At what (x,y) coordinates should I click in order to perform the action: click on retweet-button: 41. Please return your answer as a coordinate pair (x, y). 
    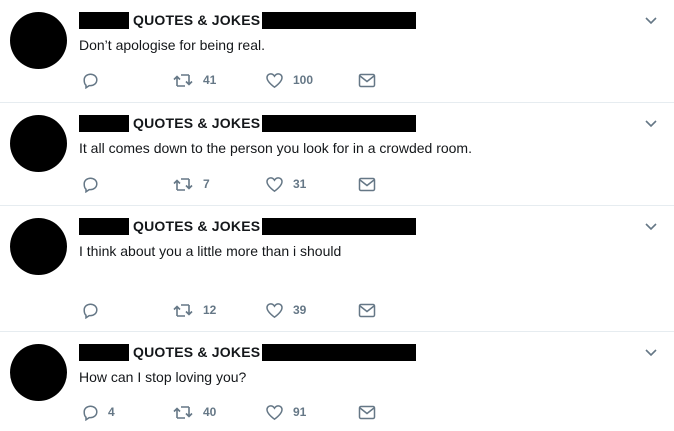
    Looking at the image, I should click on (194, 80).